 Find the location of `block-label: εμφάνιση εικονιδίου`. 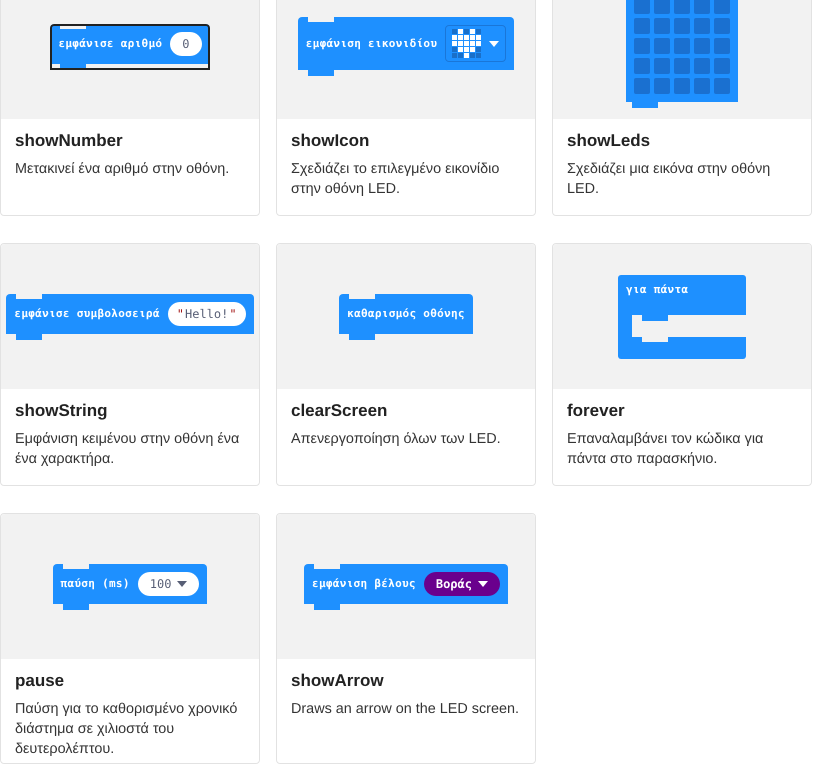

block-label: εμφάνιση εικονιδίου is located at coordinates (372, 43).